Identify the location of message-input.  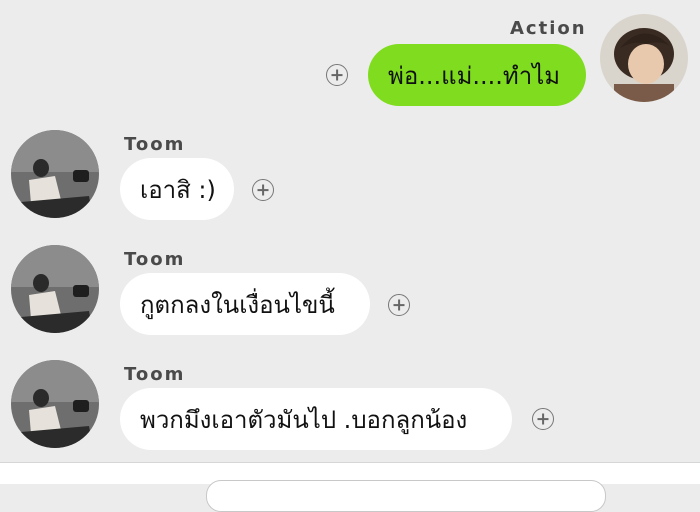
(406, 496).